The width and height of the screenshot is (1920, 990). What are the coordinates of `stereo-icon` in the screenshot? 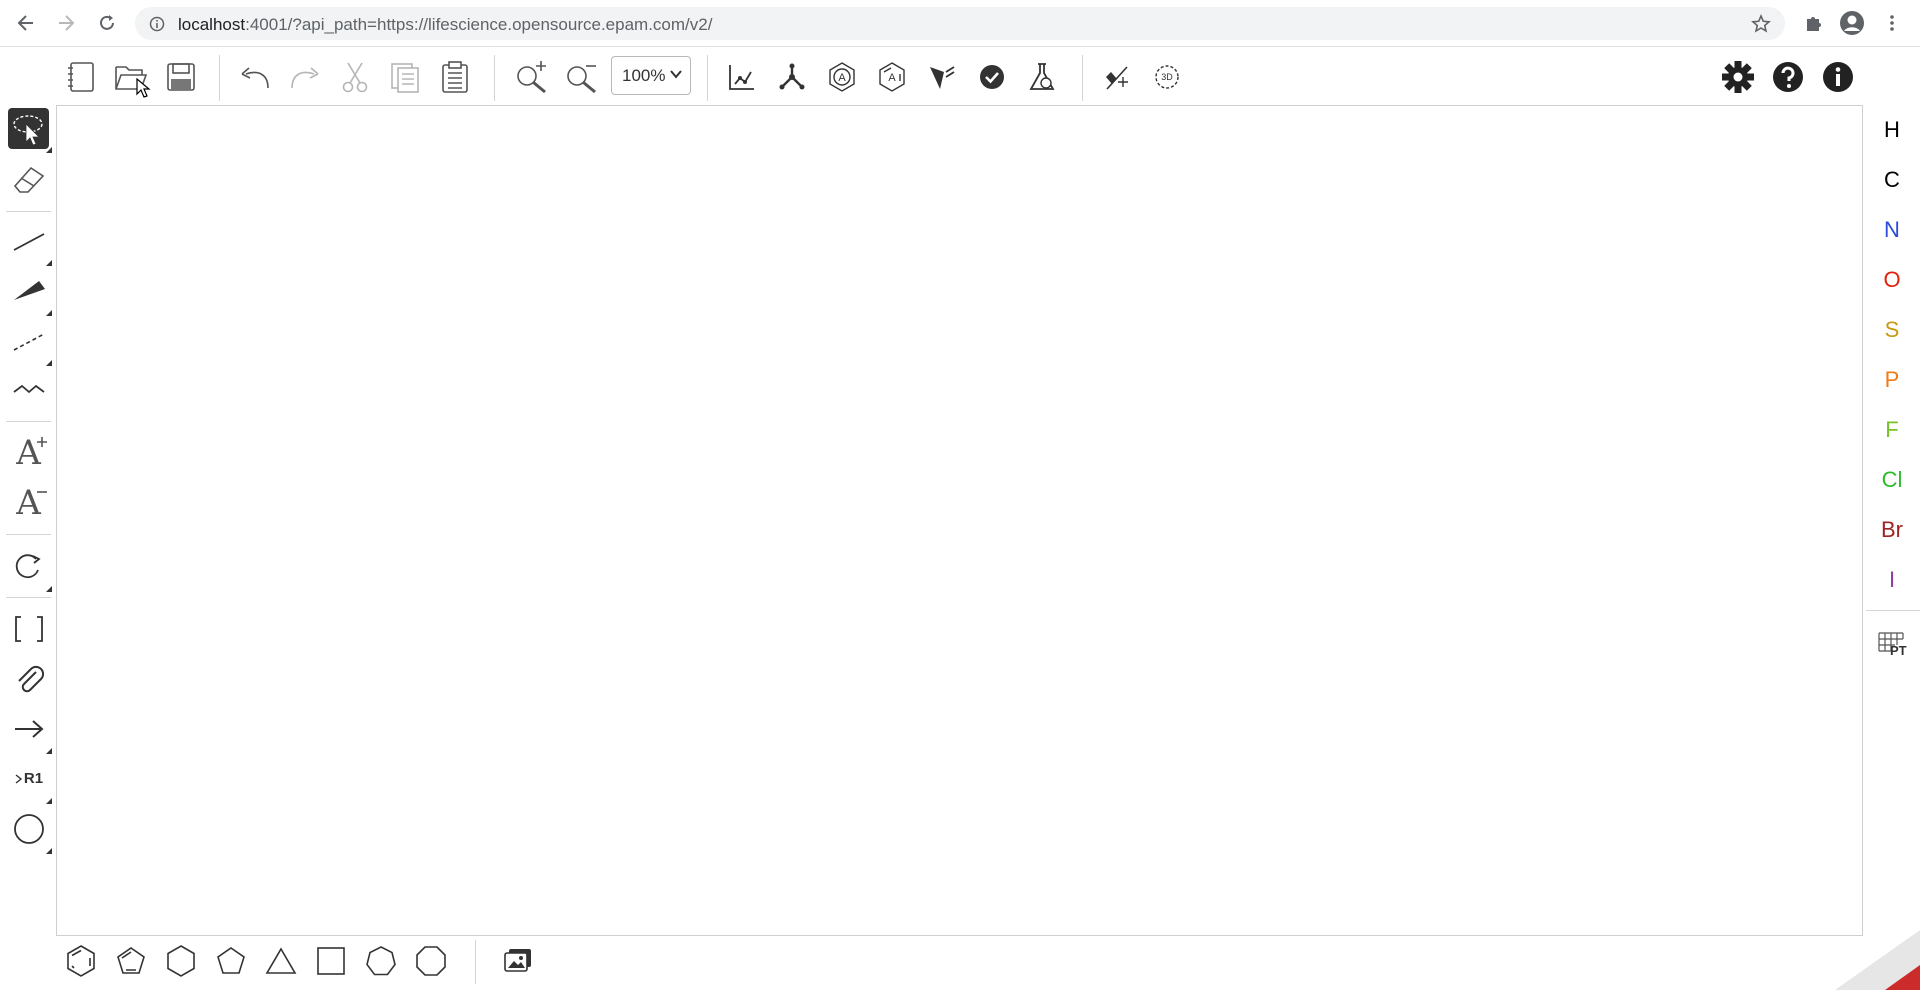 It's located at (942, 77).